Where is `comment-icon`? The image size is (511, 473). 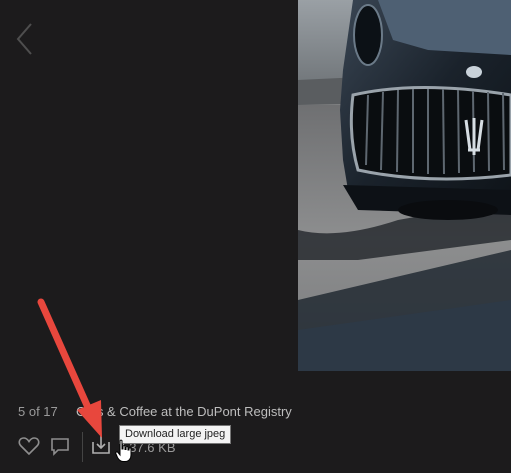 comment-icon is located at coordinates (60, 446).